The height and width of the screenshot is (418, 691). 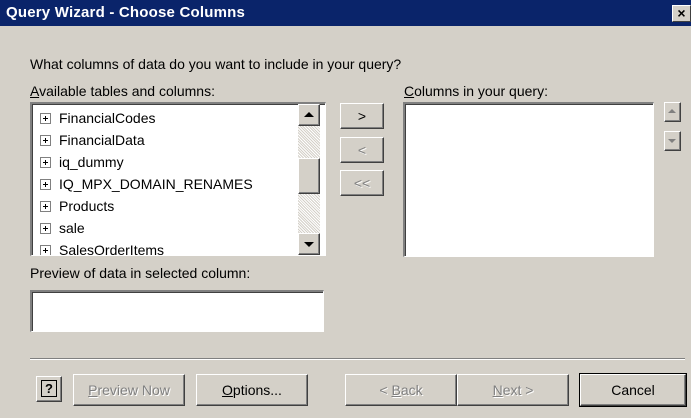 What do you see at coordinates (513, 390) in the screenshot?
I see `next-button: Next >` at bounding box center [513, 390].